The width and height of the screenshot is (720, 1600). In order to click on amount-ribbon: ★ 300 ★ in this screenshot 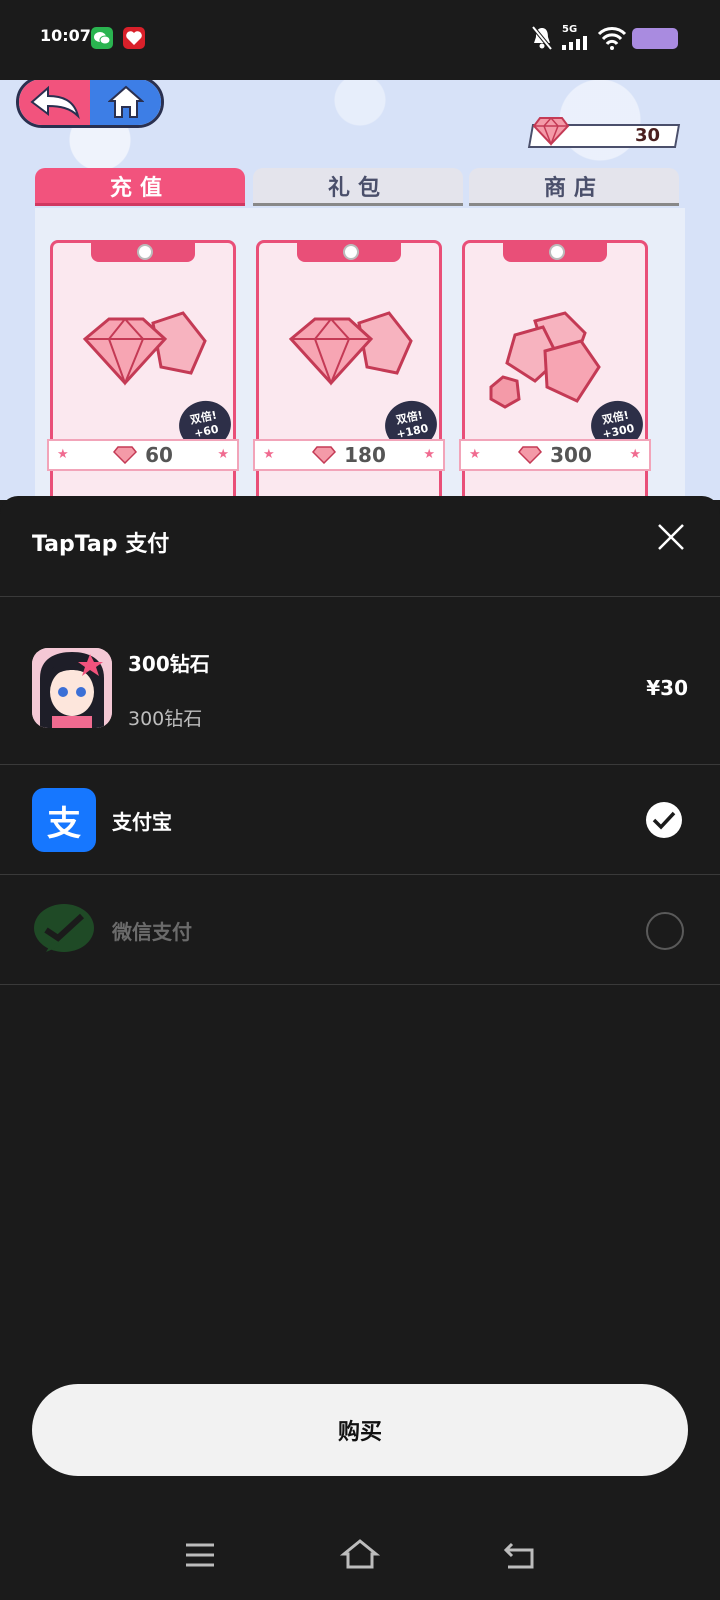, I will do `click(555, 455)`.